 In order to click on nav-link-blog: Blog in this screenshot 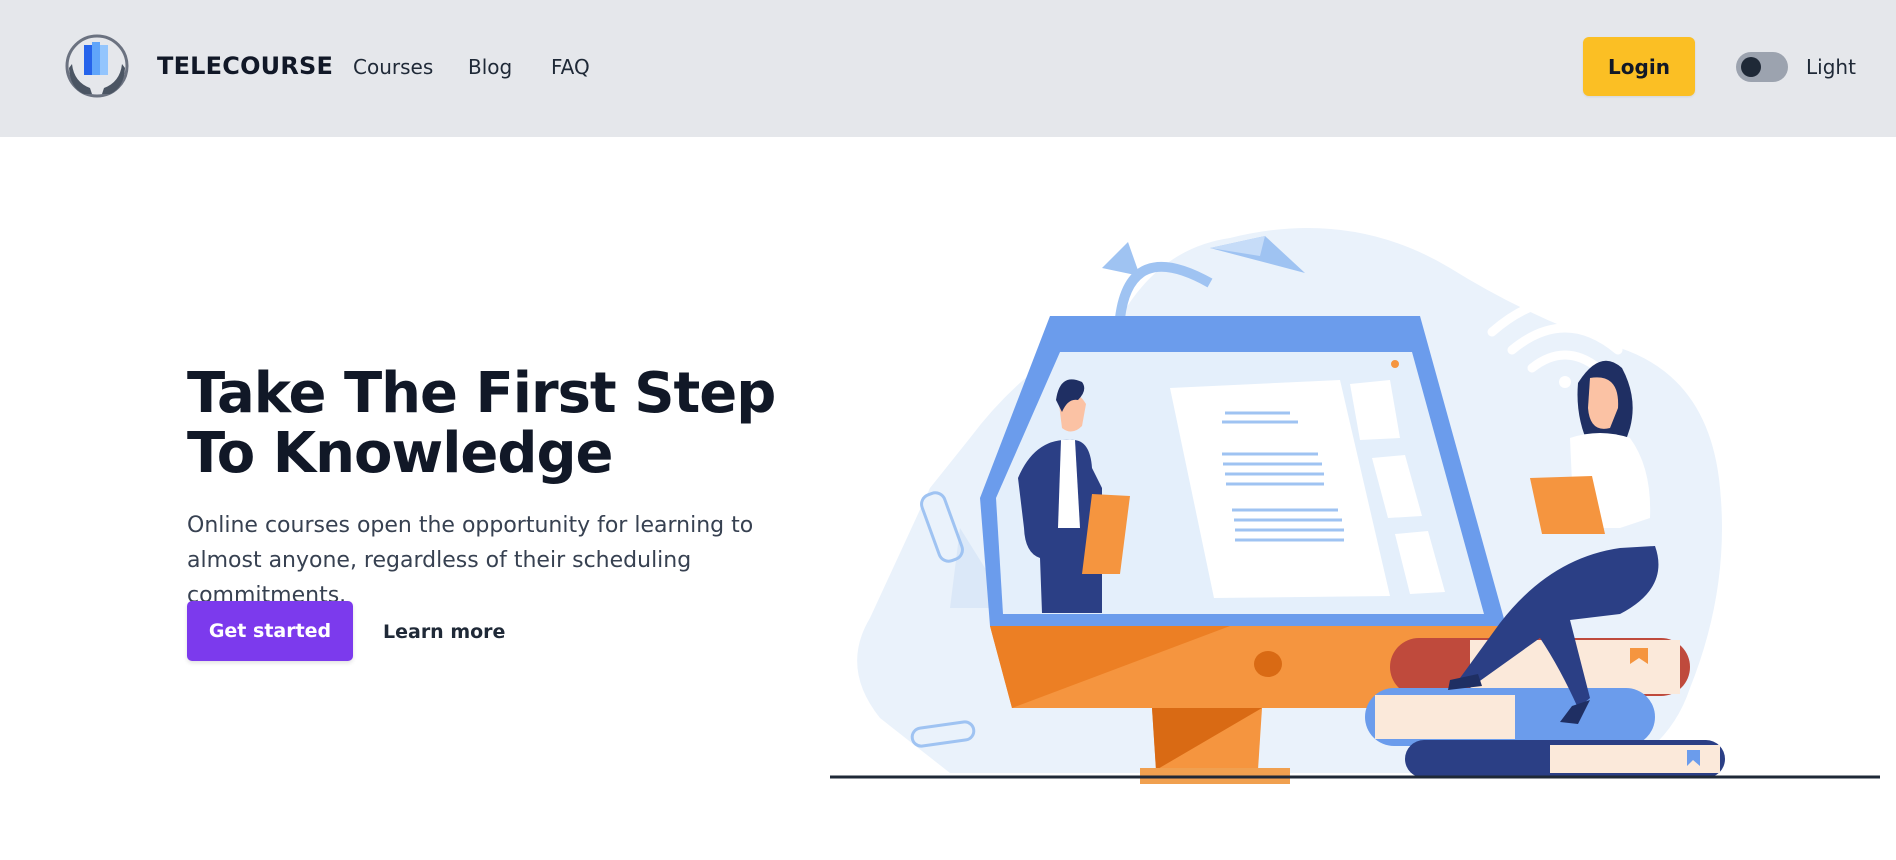, I will do `click(490, 67)`.